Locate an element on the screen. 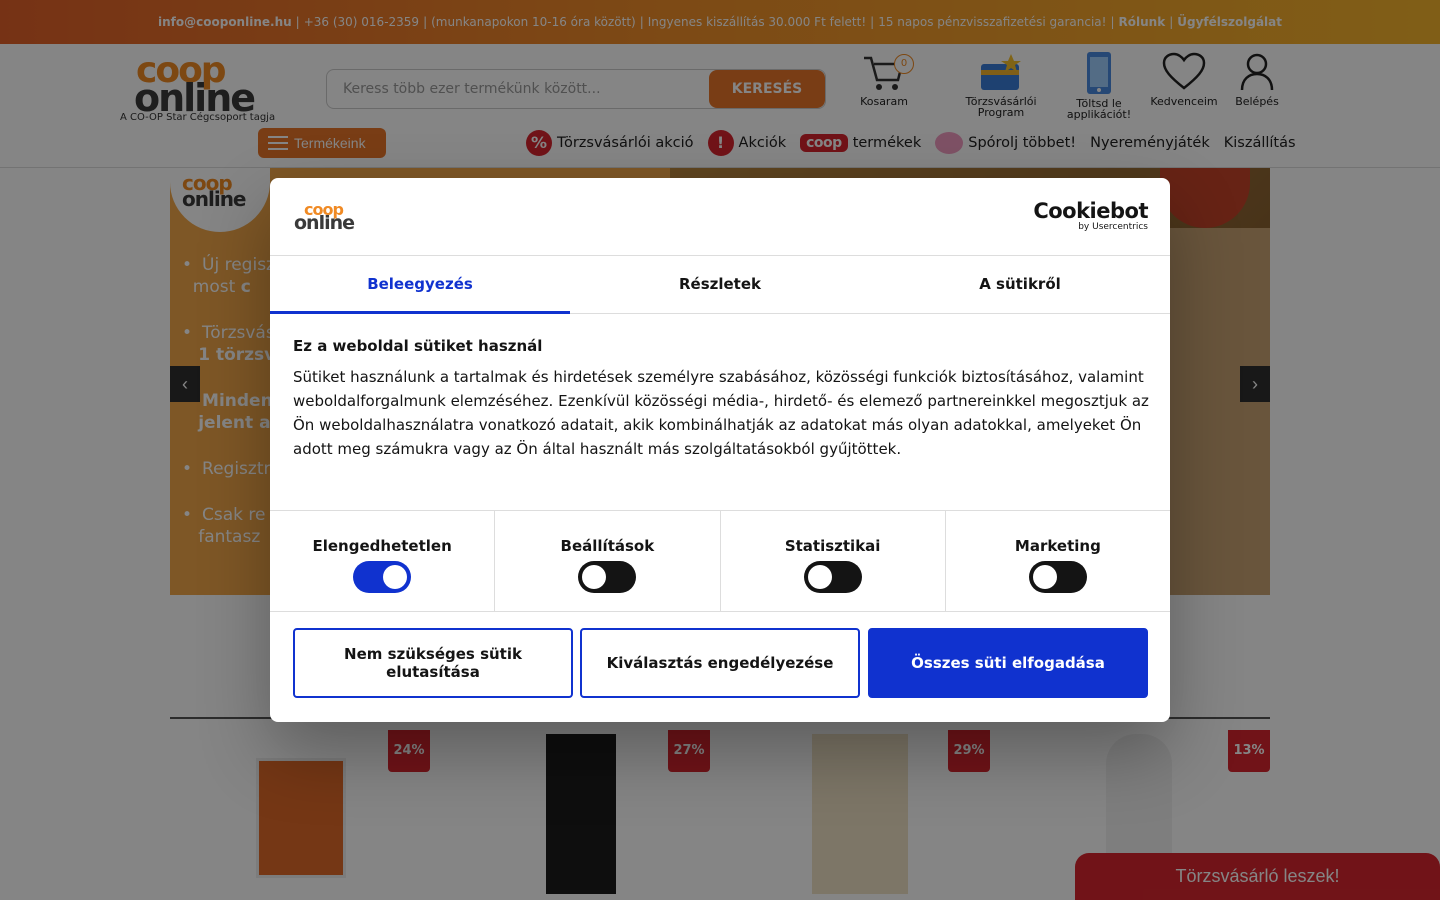 The width and height of the screenshot is (1440, 900). cookiebot-brand: Cookiebot is located at coordinates (1090, 211).